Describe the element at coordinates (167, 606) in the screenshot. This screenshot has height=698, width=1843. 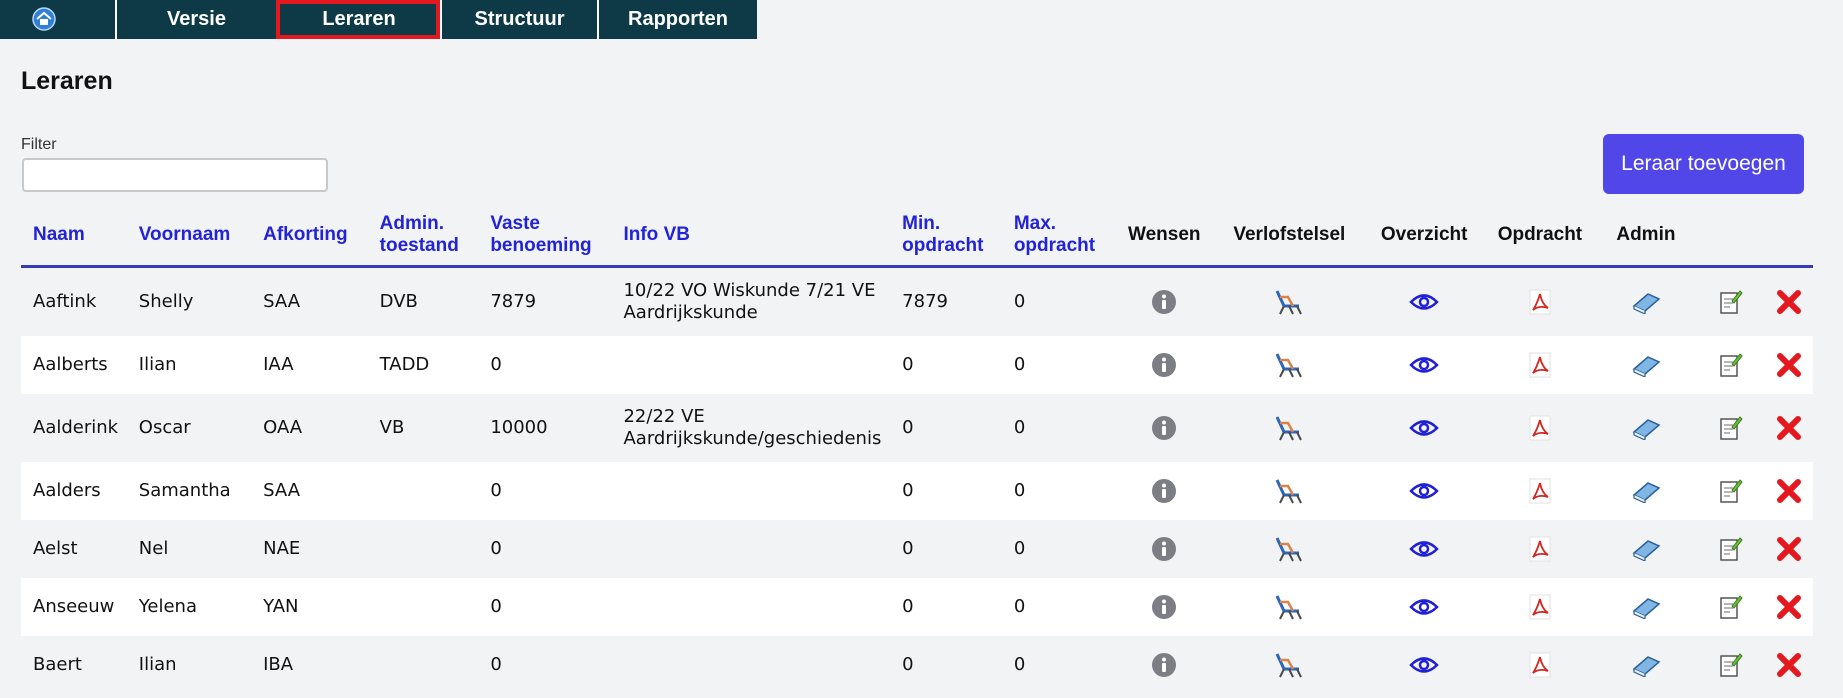
I see `cell-voornaam: Yelena` at that location.